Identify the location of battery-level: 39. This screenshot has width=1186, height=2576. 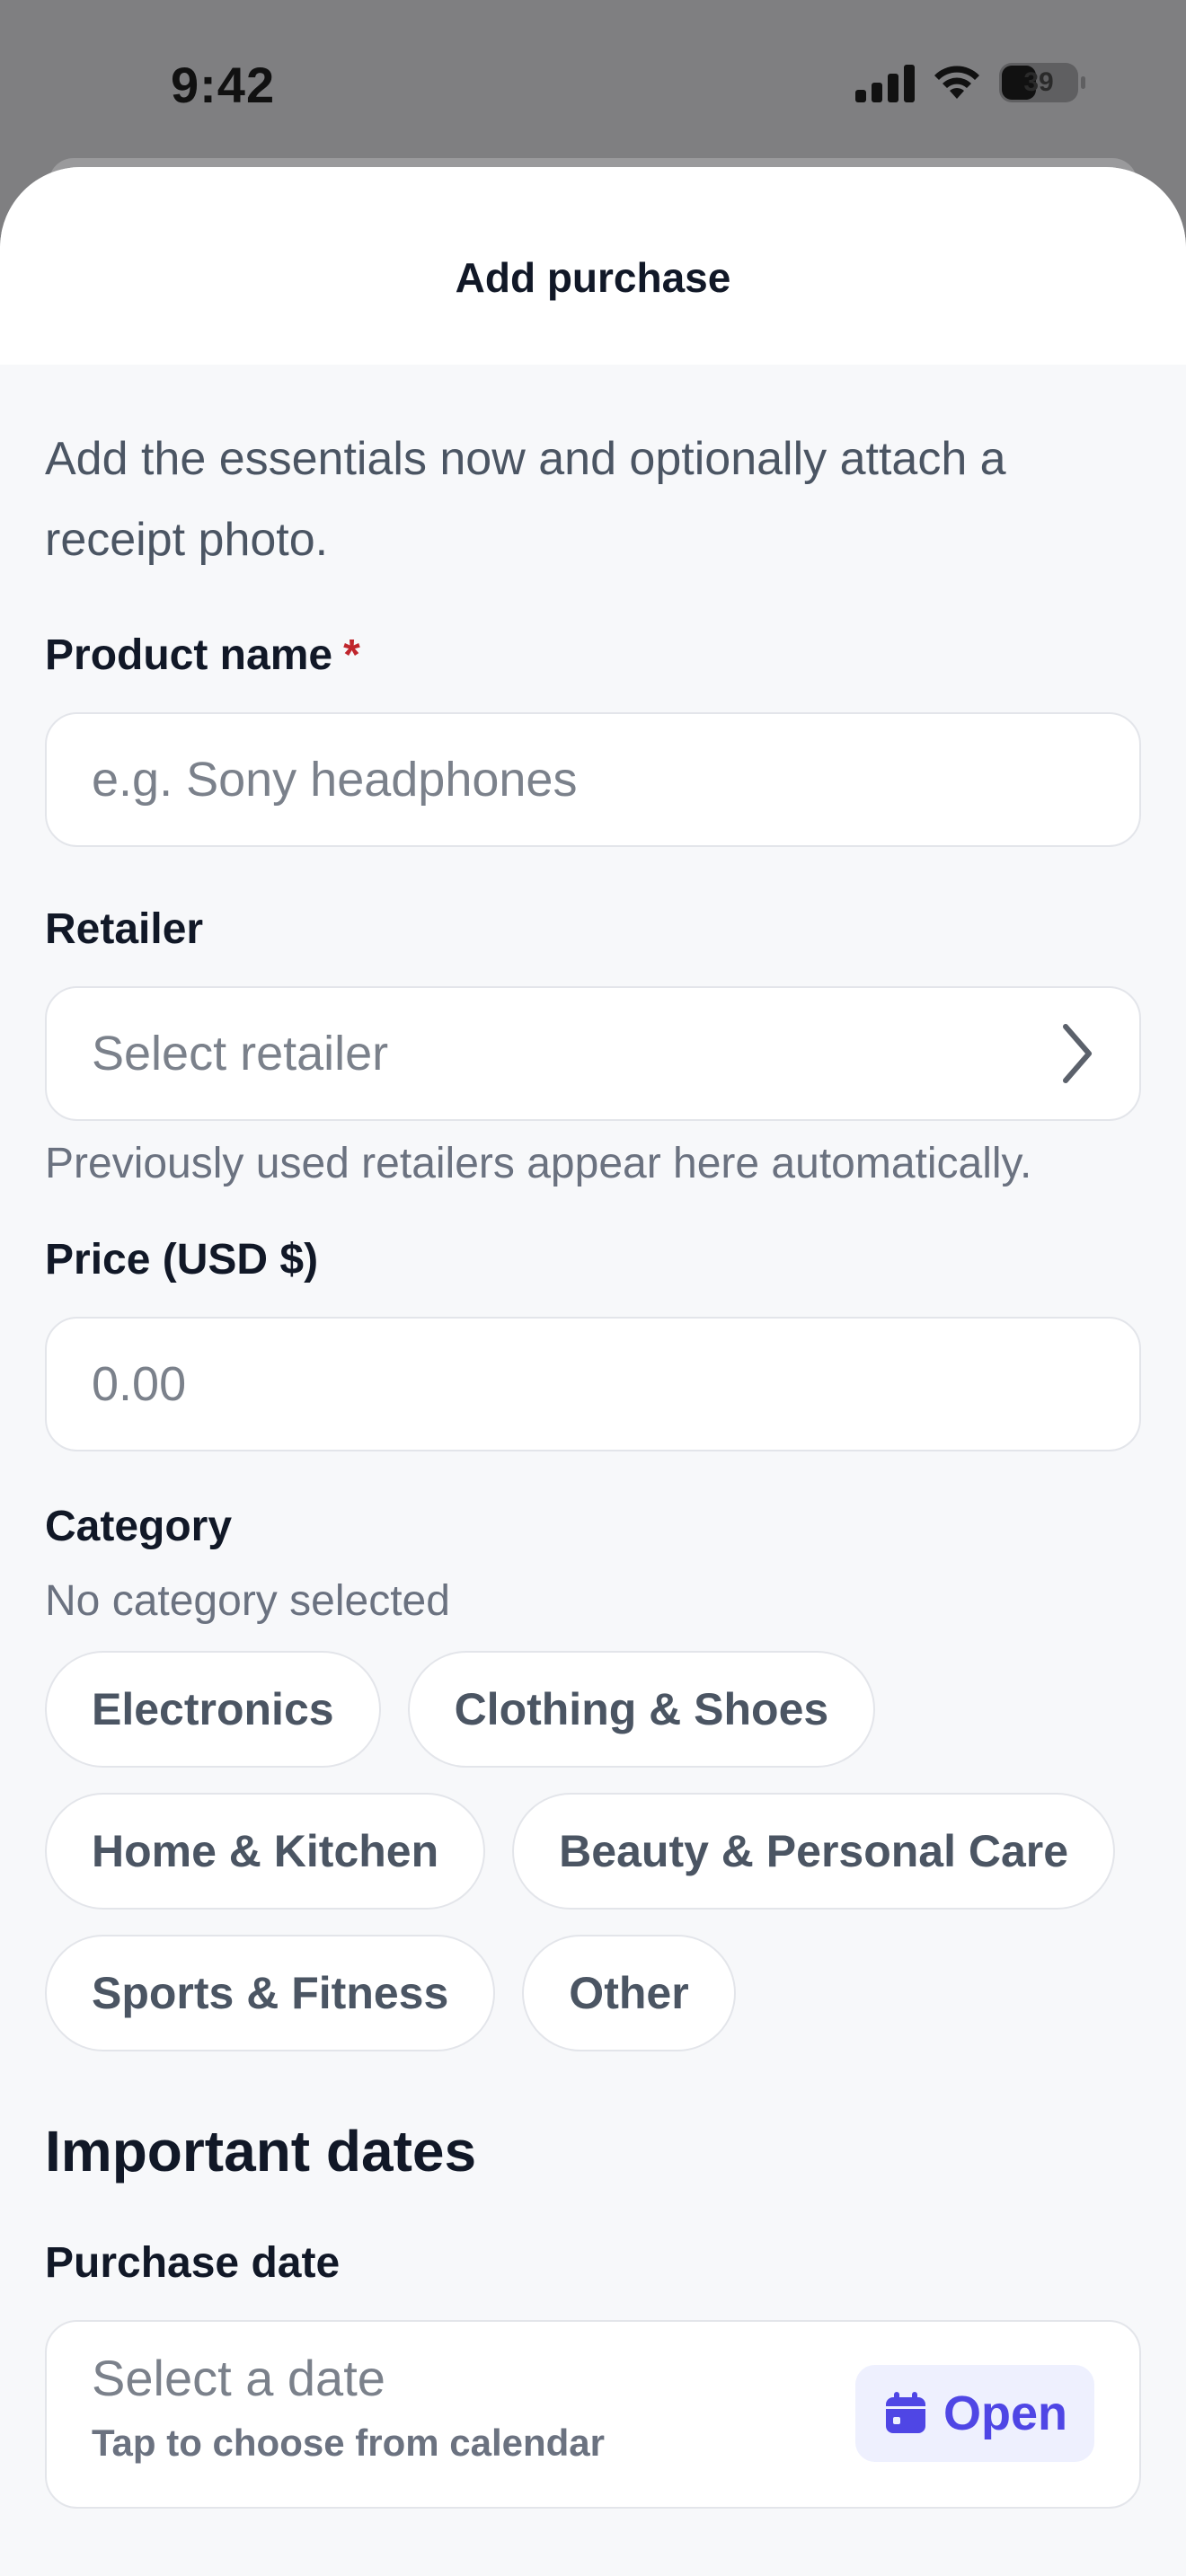
(1038, 82).